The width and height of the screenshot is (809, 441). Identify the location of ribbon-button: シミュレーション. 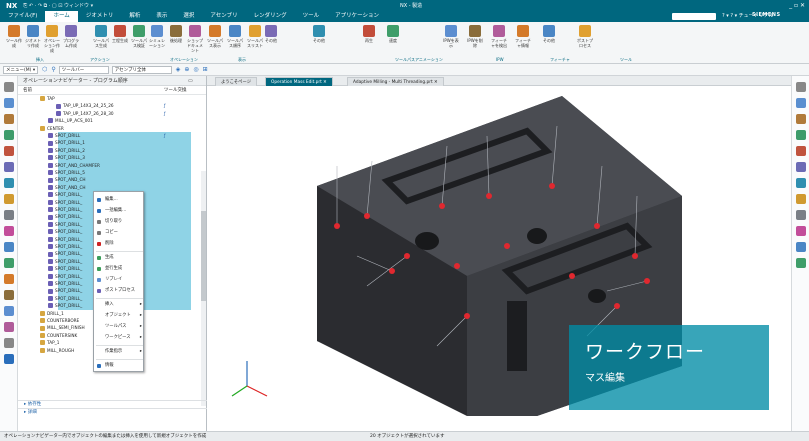
(157, 36).